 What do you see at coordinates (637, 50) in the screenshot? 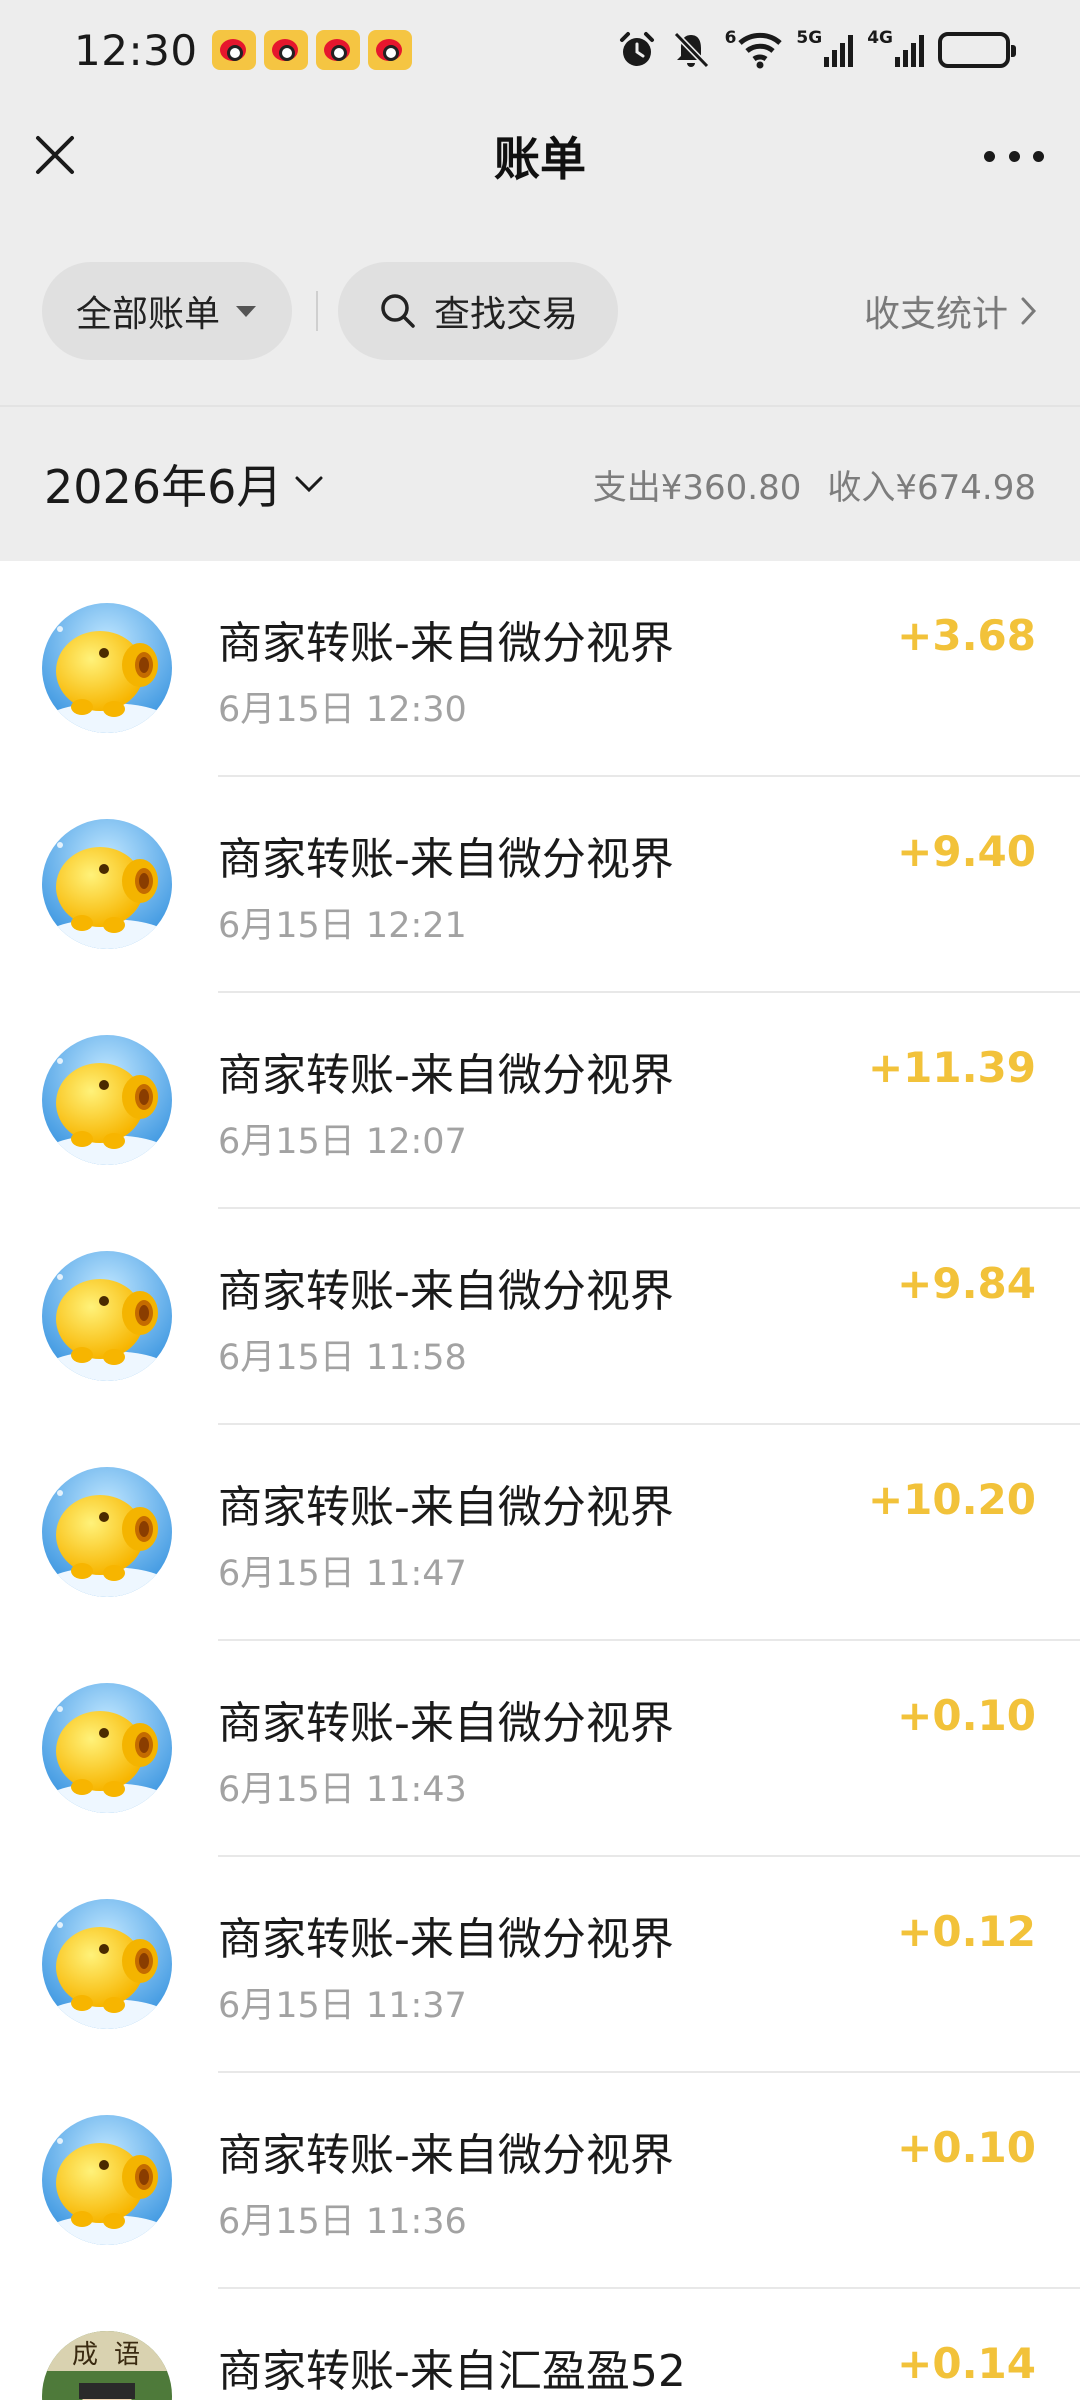
I see `alarm-icon` at bounding box center [637, 50].